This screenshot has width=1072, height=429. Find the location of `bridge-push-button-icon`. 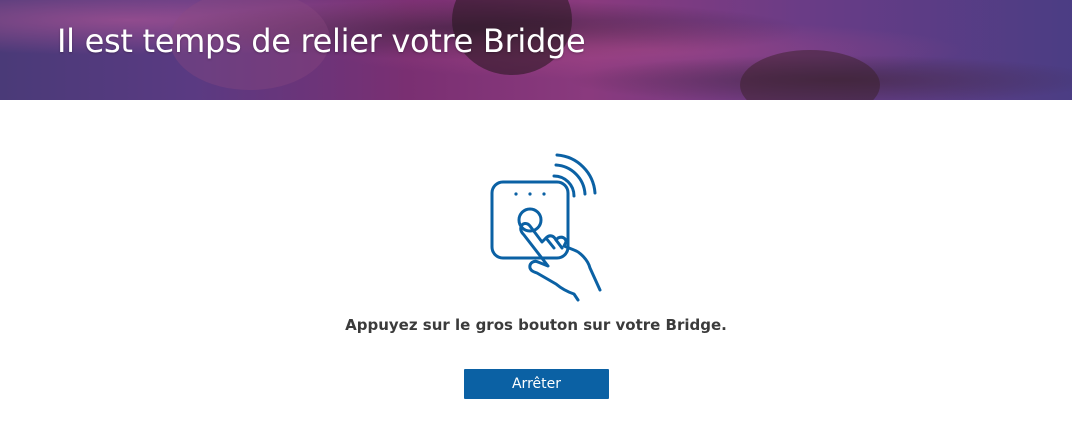

bridge-push-button-icon is located at coordinates (546, 227).